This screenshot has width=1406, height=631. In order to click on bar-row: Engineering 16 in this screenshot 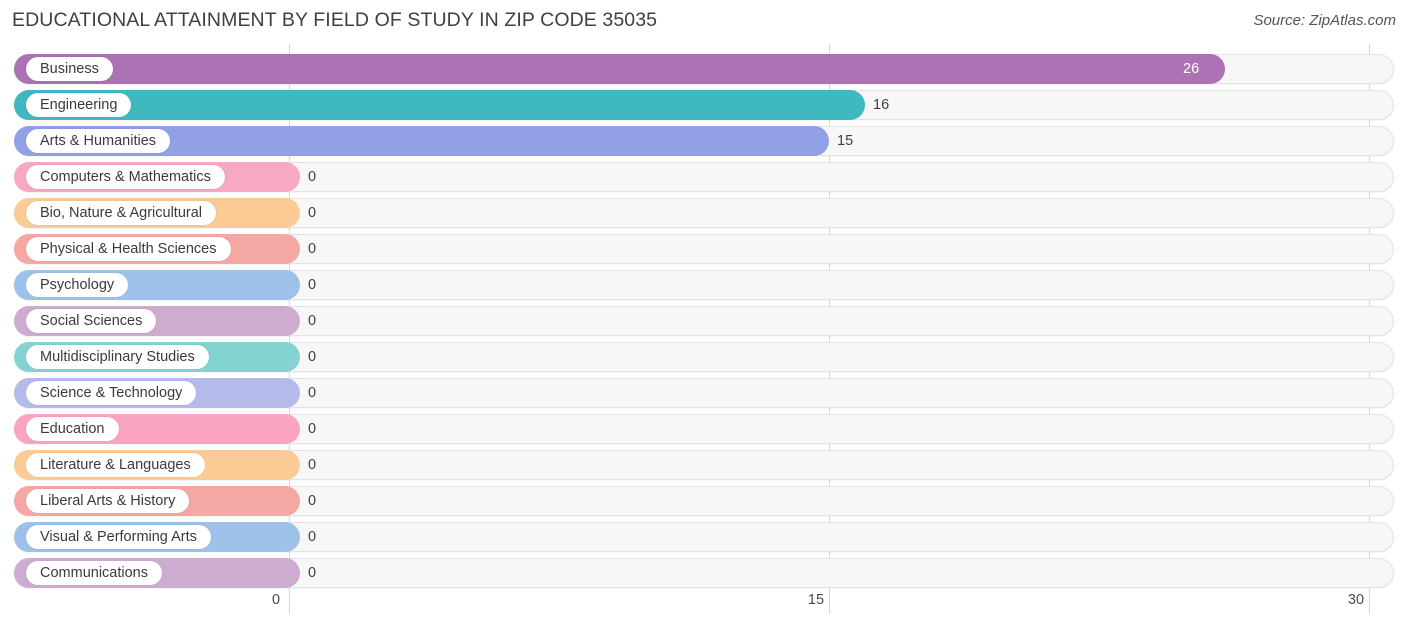, I will do `click(704, 105)`.